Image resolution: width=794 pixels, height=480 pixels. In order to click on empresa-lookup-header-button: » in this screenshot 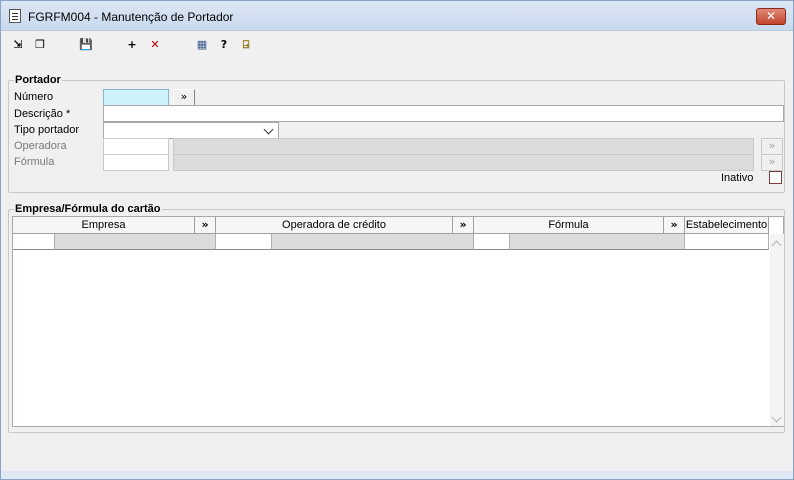, I will do `click(205, 225)`.